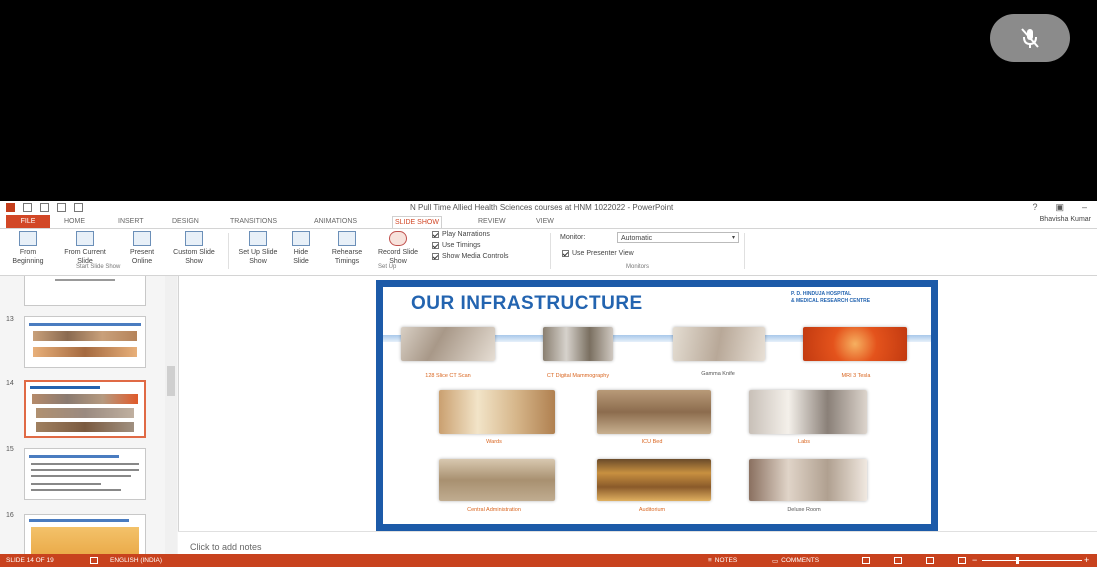 The width and height of the screenshot is (1097, 567). What do you see at coordinates (808, 412) in the screenshot?
I see `labs-photo` at bounding box center [808, 412].